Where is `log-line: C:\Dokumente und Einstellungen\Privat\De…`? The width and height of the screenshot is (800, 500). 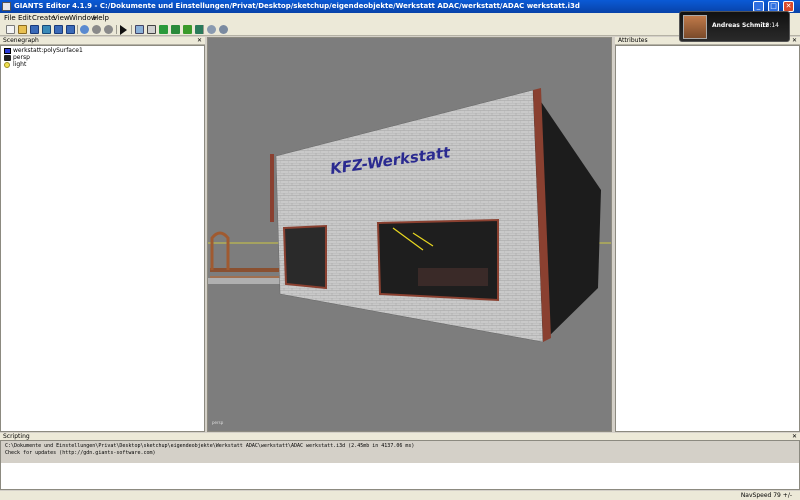 log-line: C:\Dokumente und Einstellungen\Privat\De… is located at coordinates (210, 446).